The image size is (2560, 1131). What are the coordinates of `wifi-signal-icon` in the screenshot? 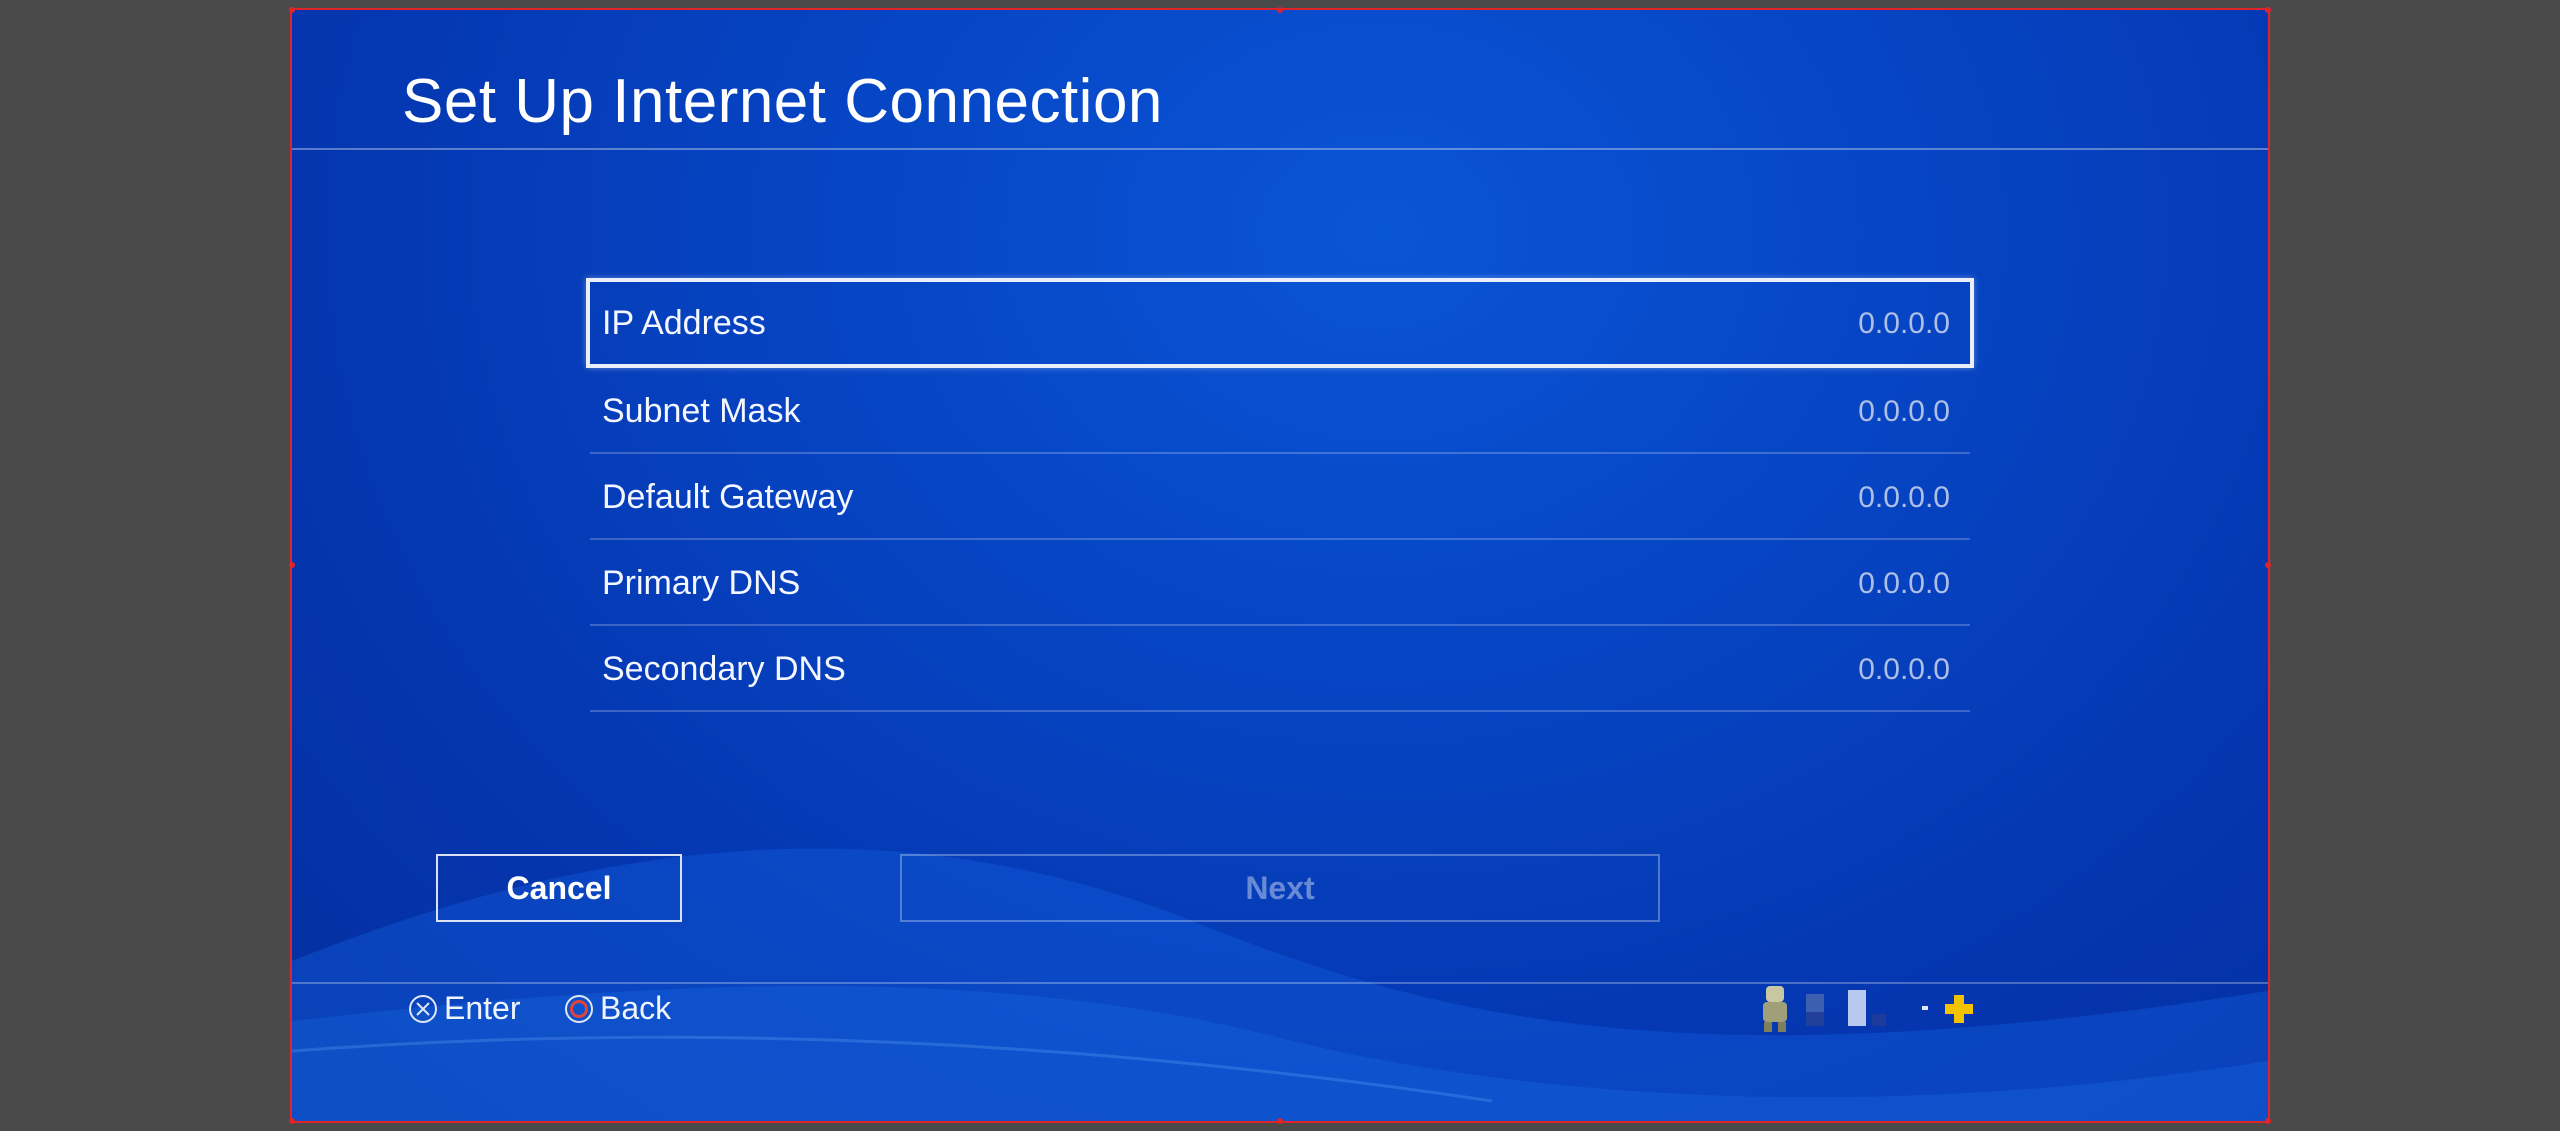 It's located at (1846, 1008).